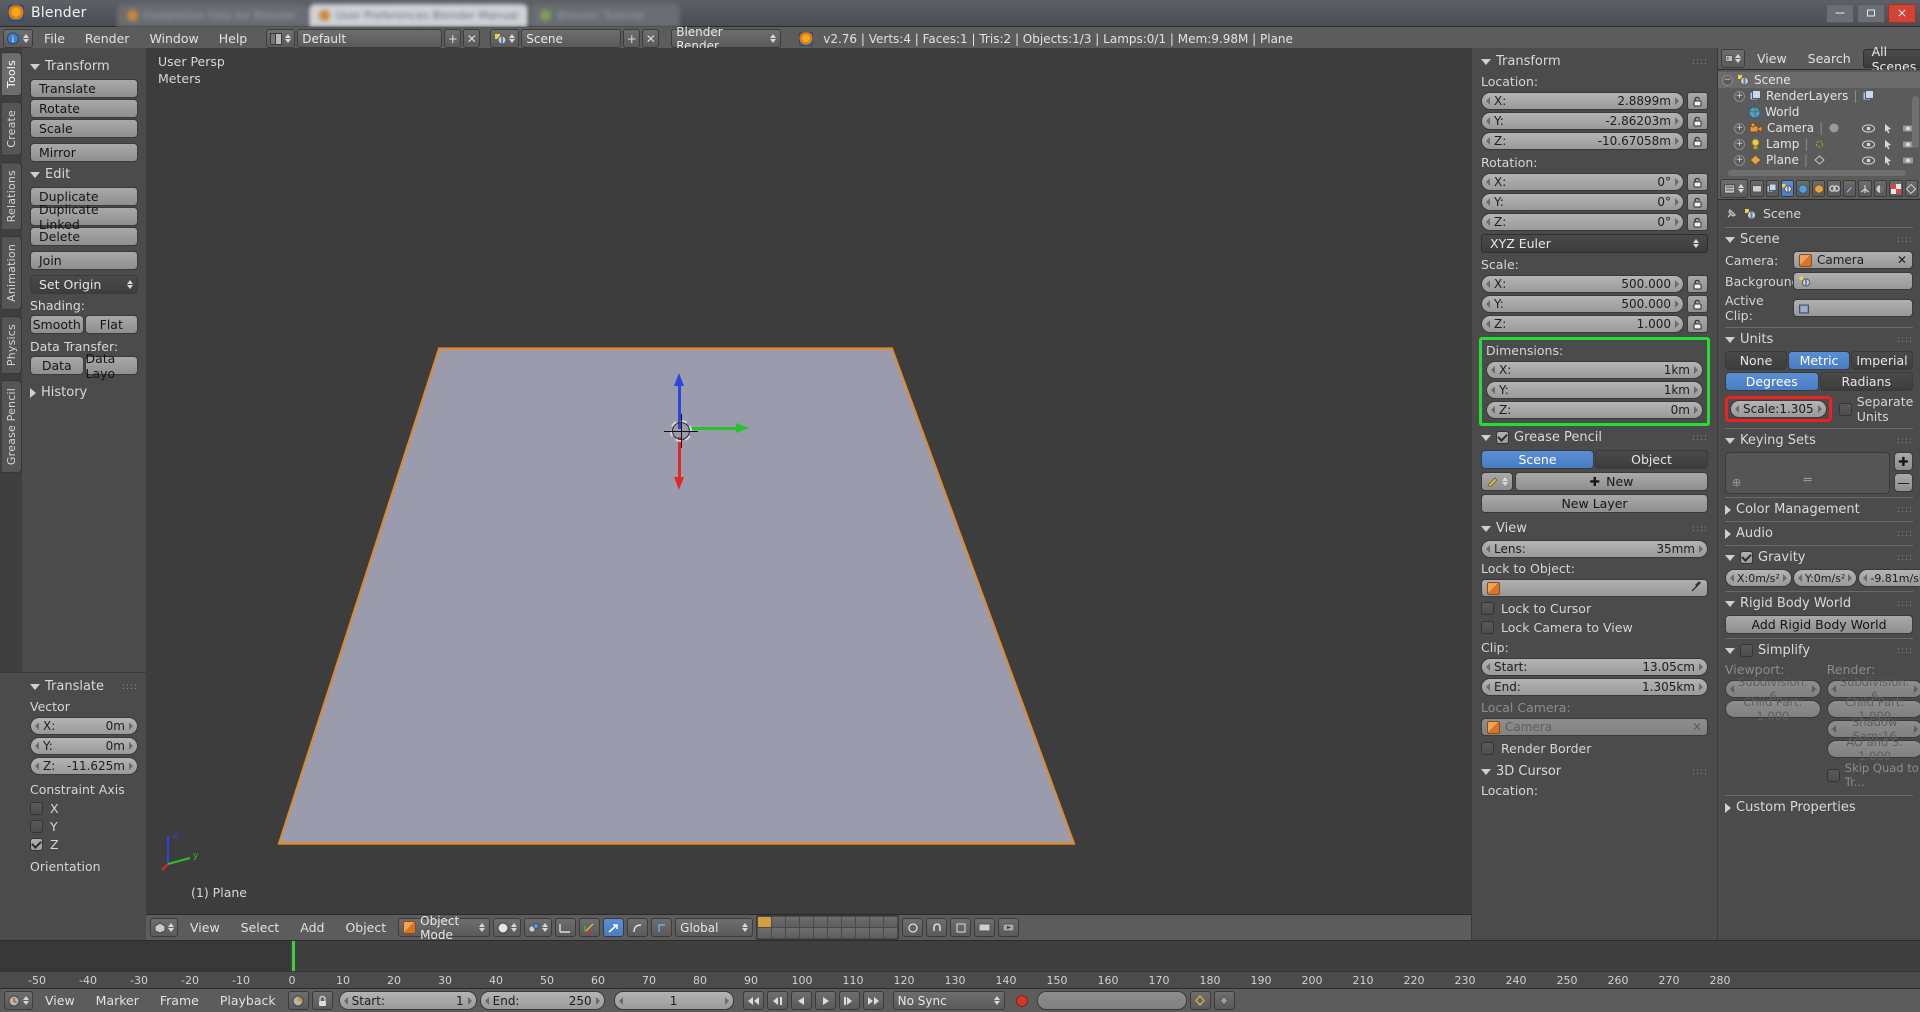  I want to click on lock-location-z-button, so click(1697, 141).